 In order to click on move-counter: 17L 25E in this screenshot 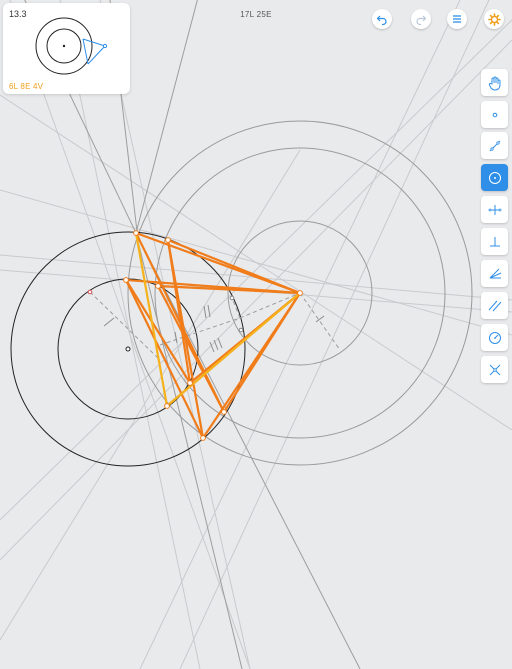, I will do `click(256, 14)`.